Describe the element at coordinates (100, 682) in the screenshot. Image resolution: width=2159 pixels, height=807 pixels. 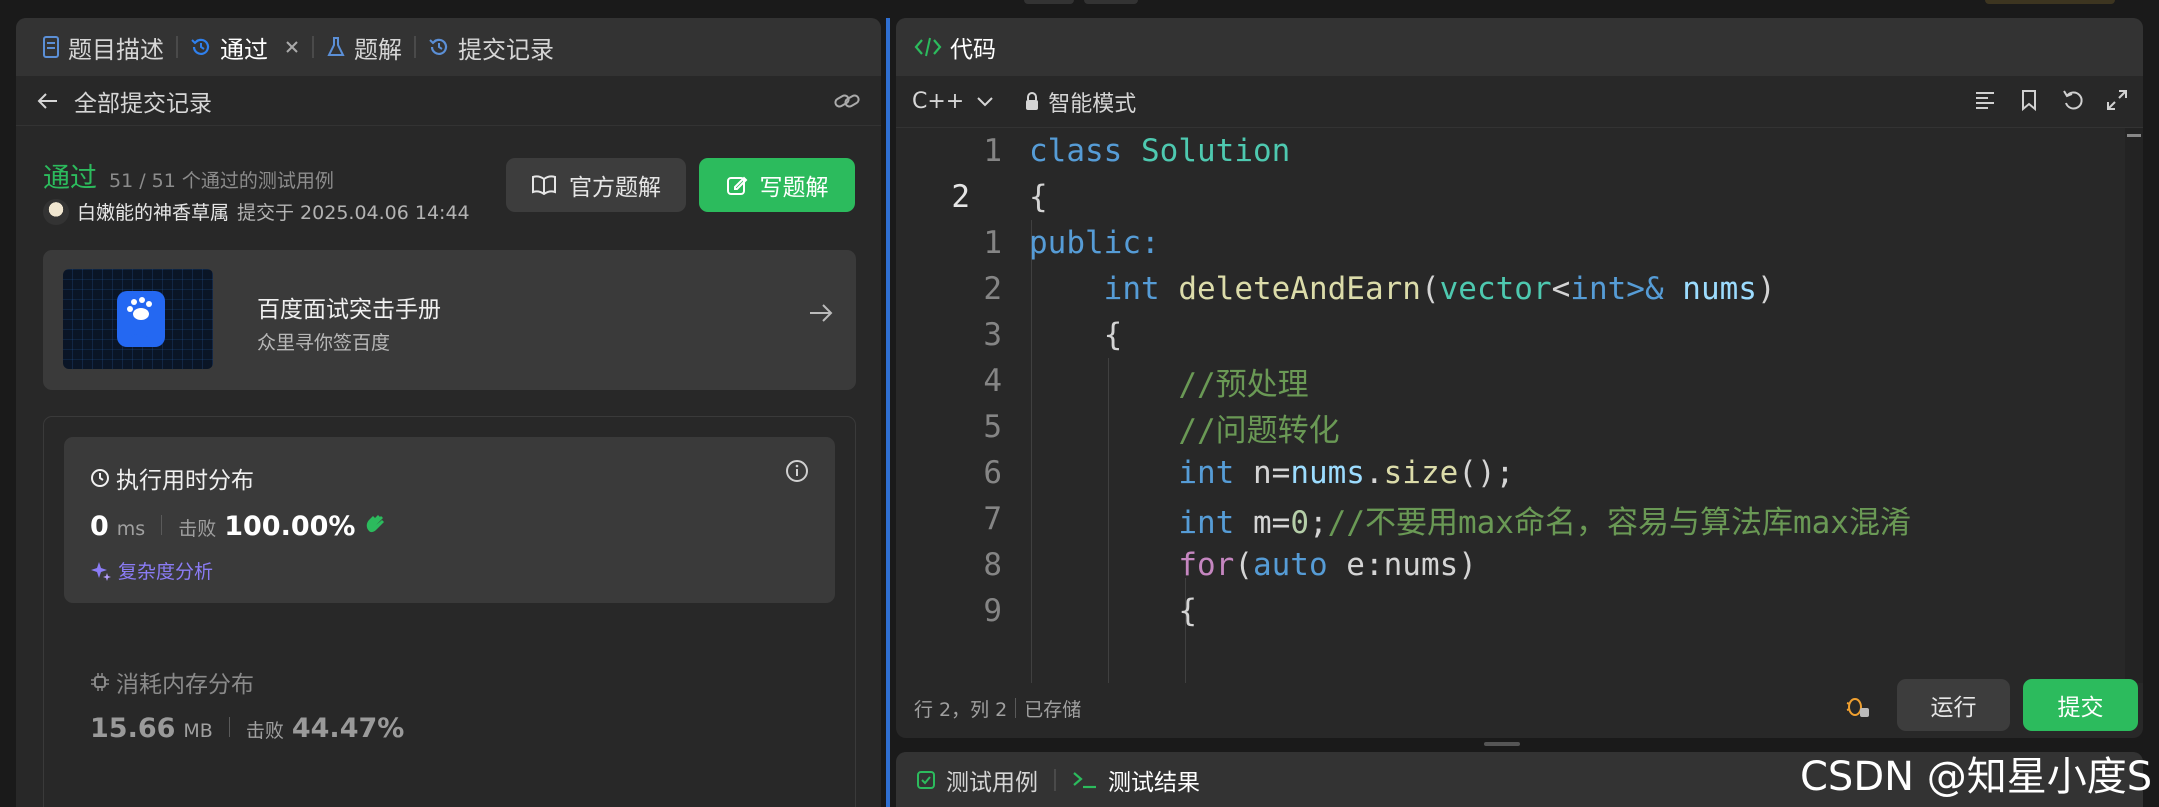
I see `chip-icon` at that location.